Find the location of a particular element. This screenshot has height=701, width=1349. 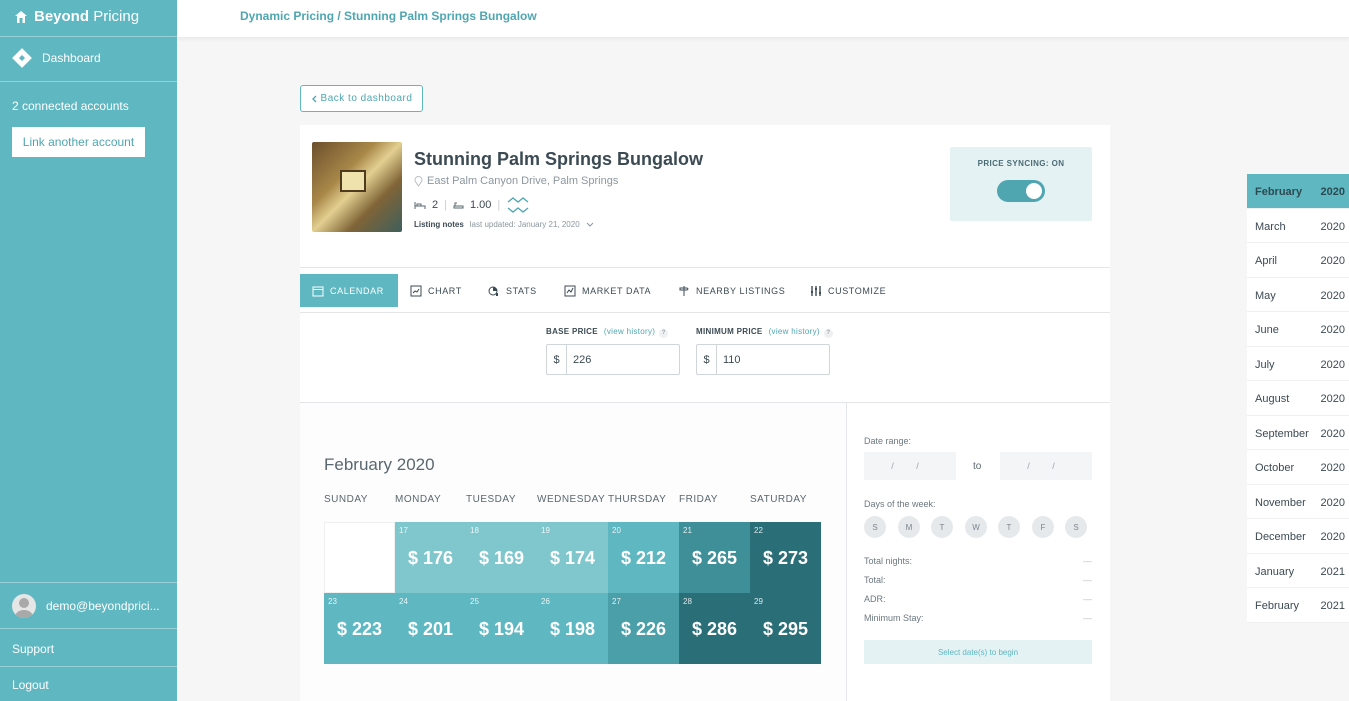

min-price-history-link: (view history) is located at coordinates (794, 331).